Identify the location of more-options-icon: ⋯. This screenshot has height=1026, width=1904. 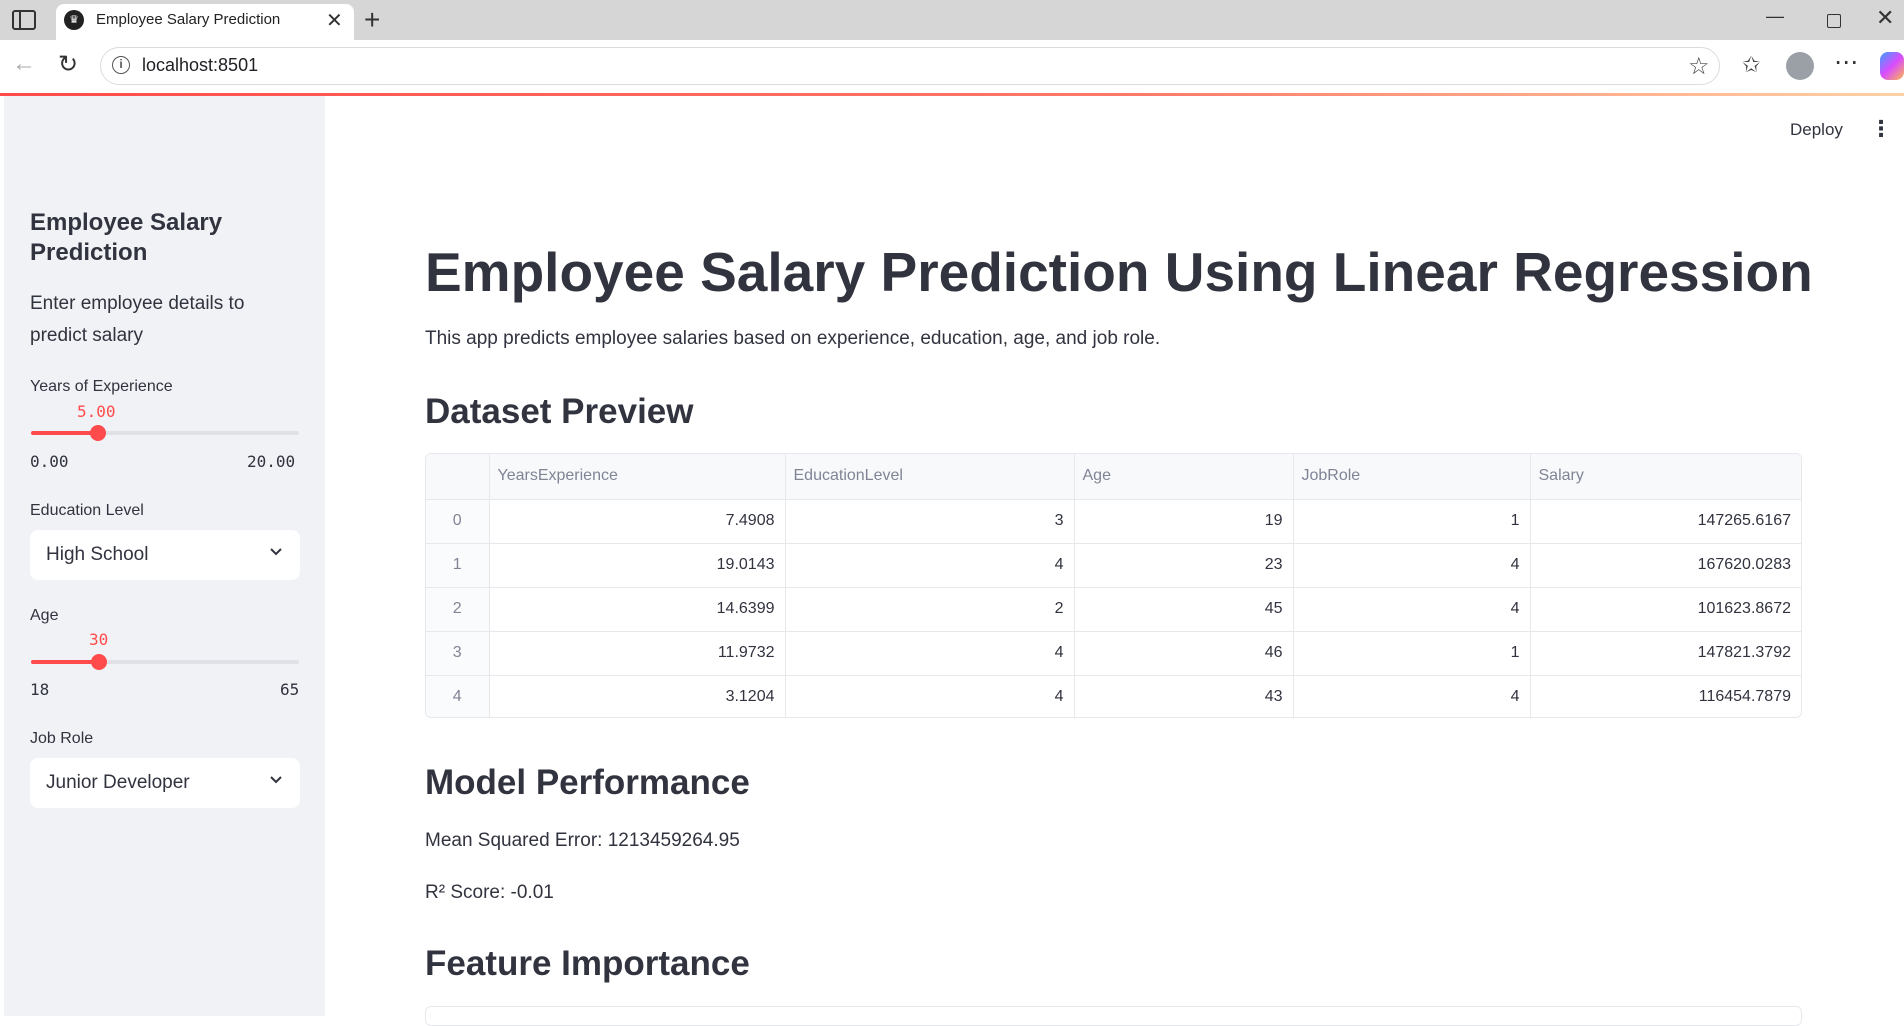
(1846, 62).